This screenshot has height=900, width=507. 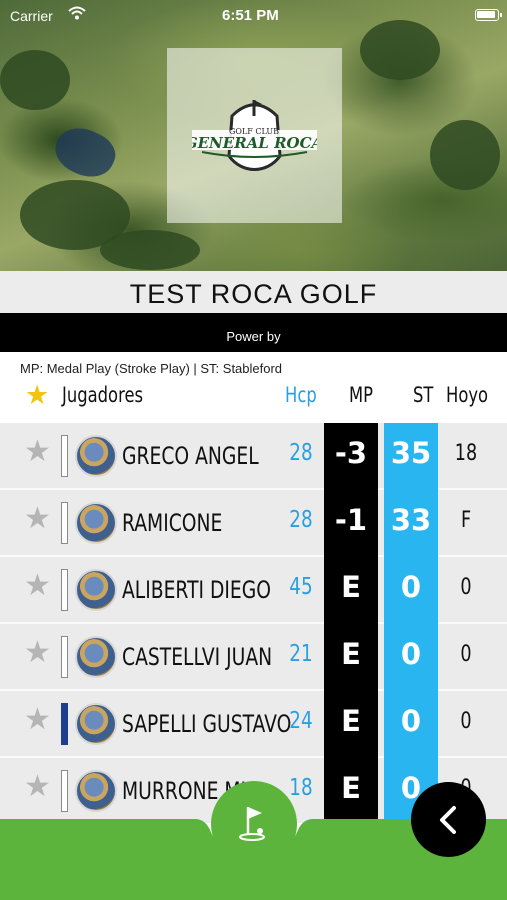 I want to click on powered-by-bar: Power by, so click(x=253, y=332).